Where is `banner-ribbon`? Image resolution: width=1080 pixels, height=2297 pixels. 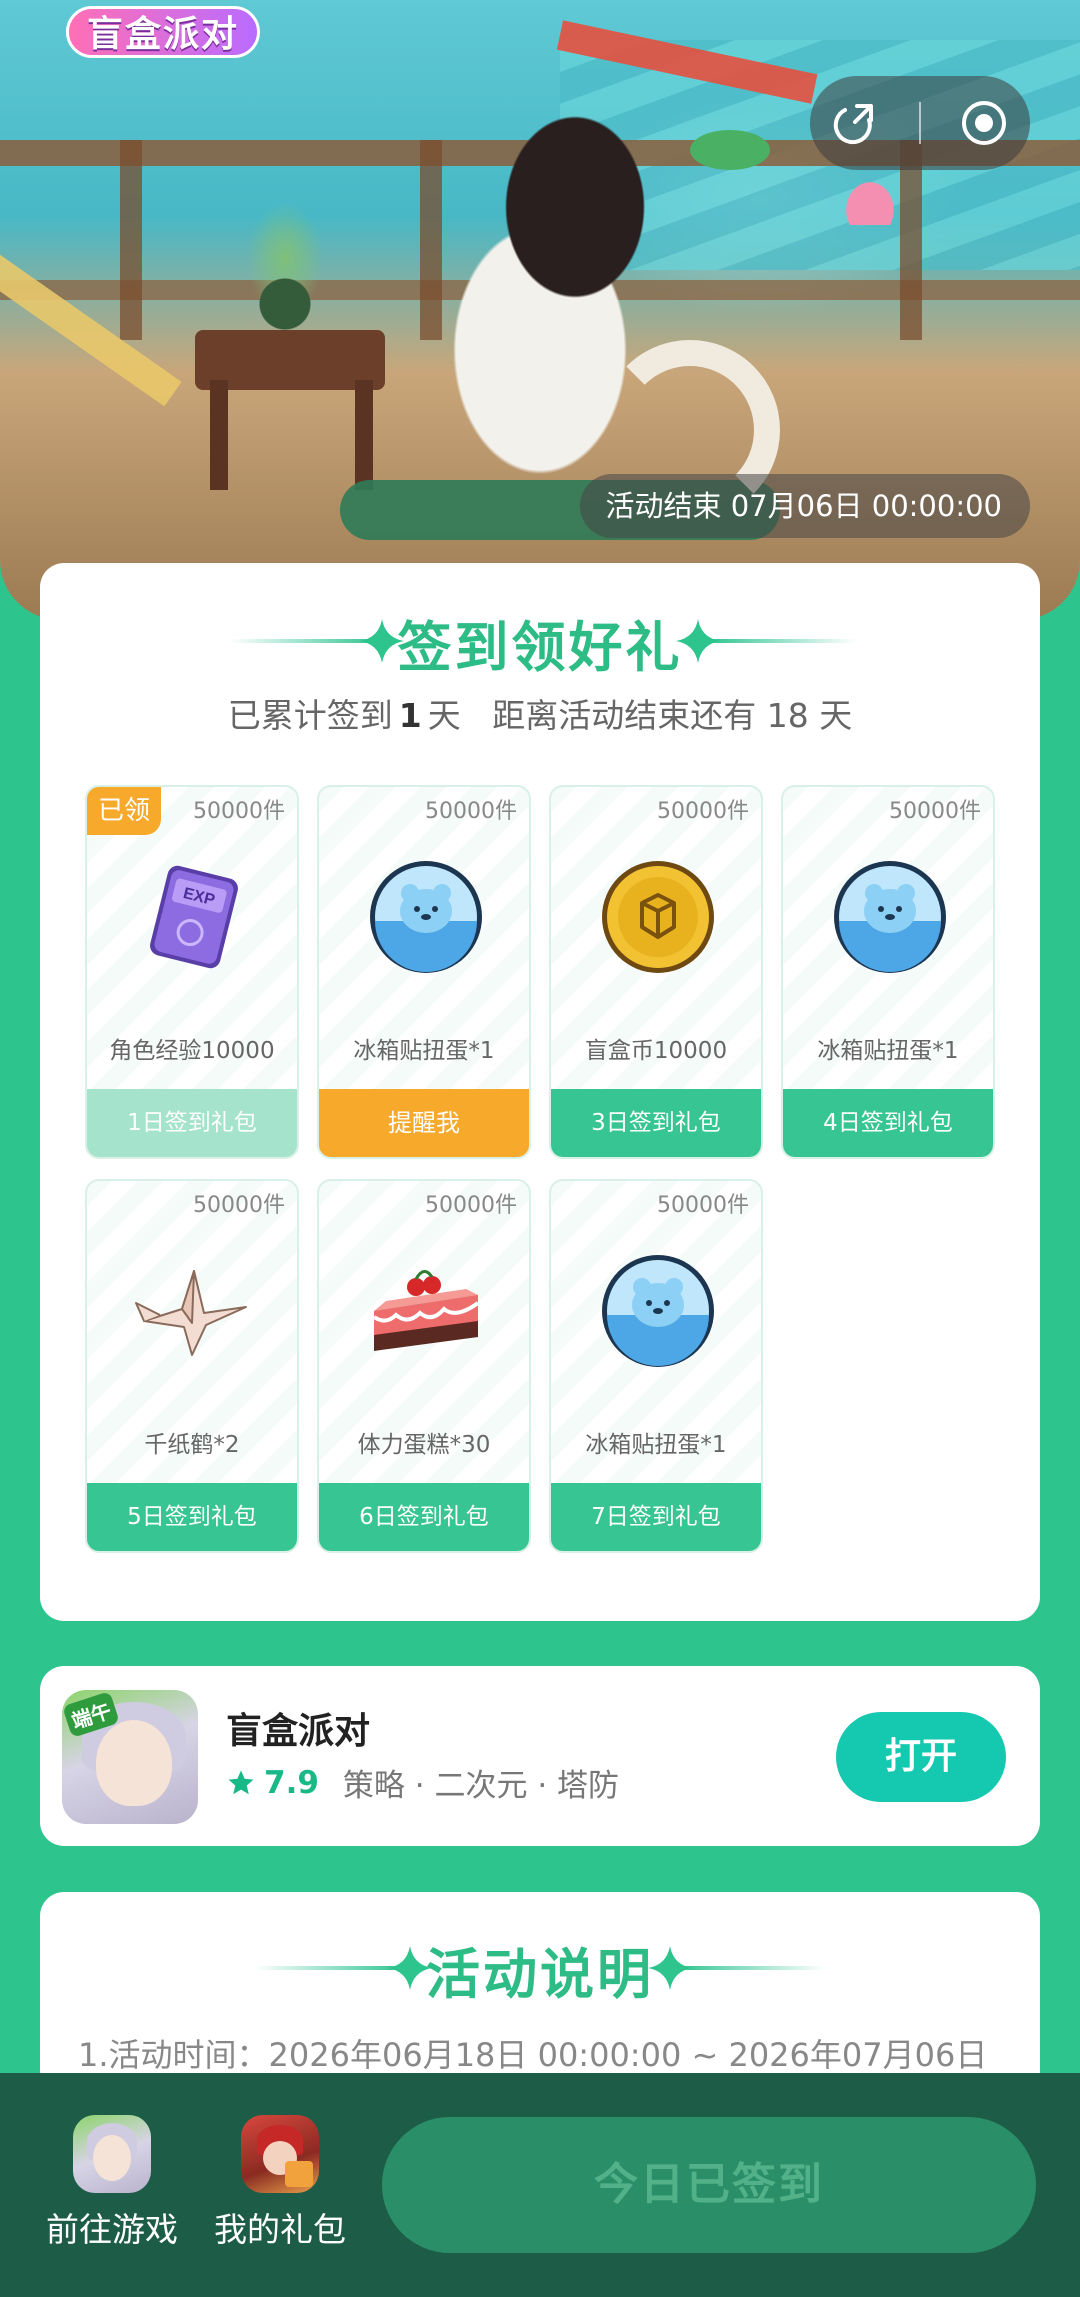
banner-ribbon is located at coordinates (91, 319).